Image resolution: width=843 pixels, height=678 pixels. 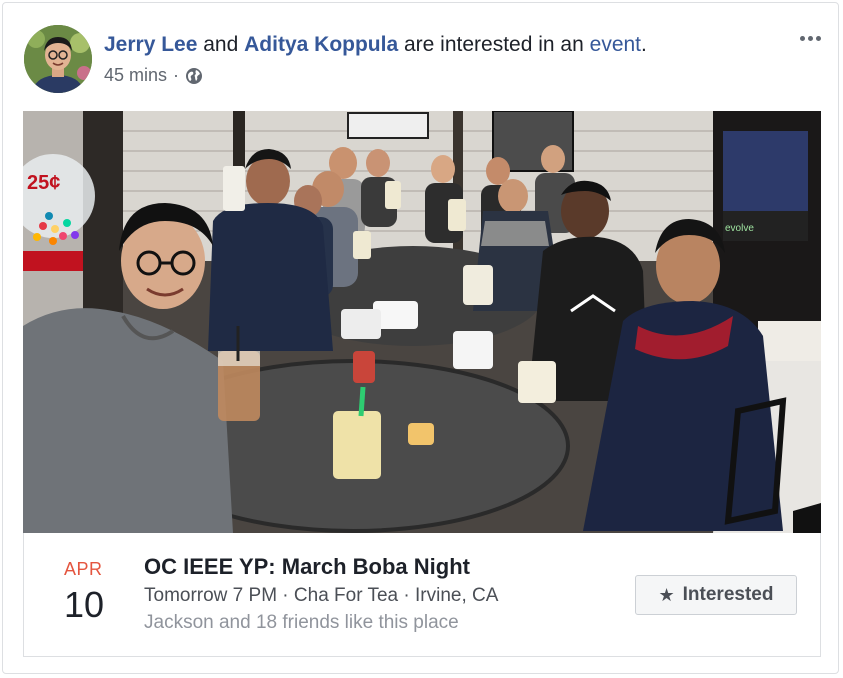 I want to click on more-options-icon, so click(x=810, y=38).